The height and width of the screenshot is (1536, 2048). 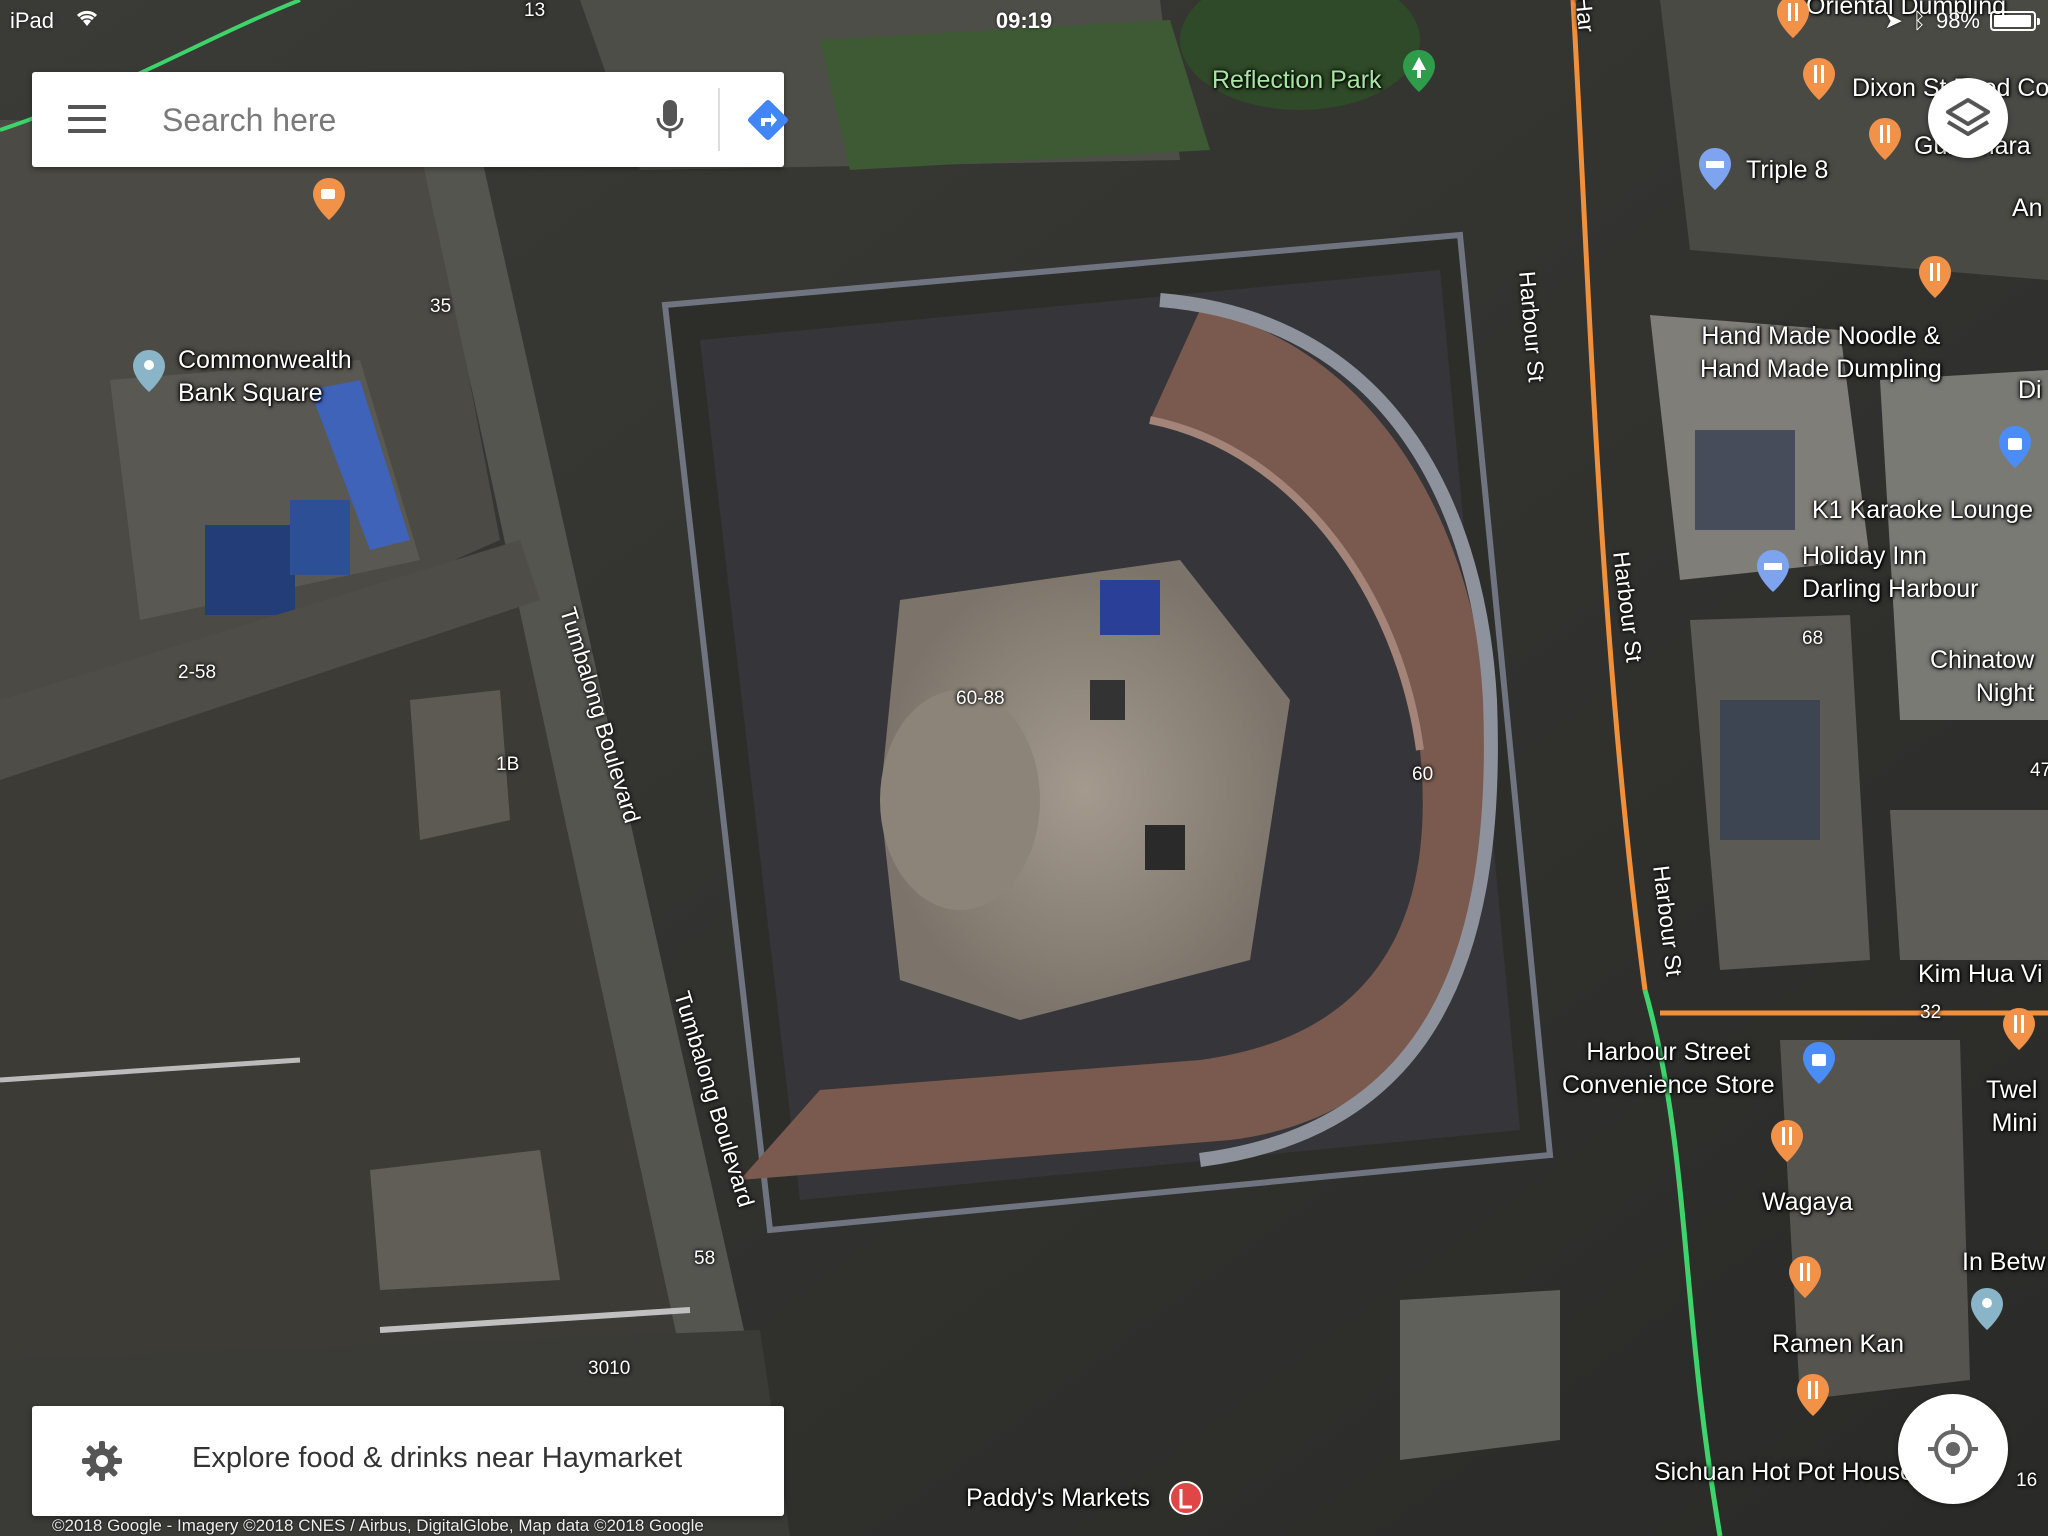 I want to click on search-divider, so click(x=719, y=119).